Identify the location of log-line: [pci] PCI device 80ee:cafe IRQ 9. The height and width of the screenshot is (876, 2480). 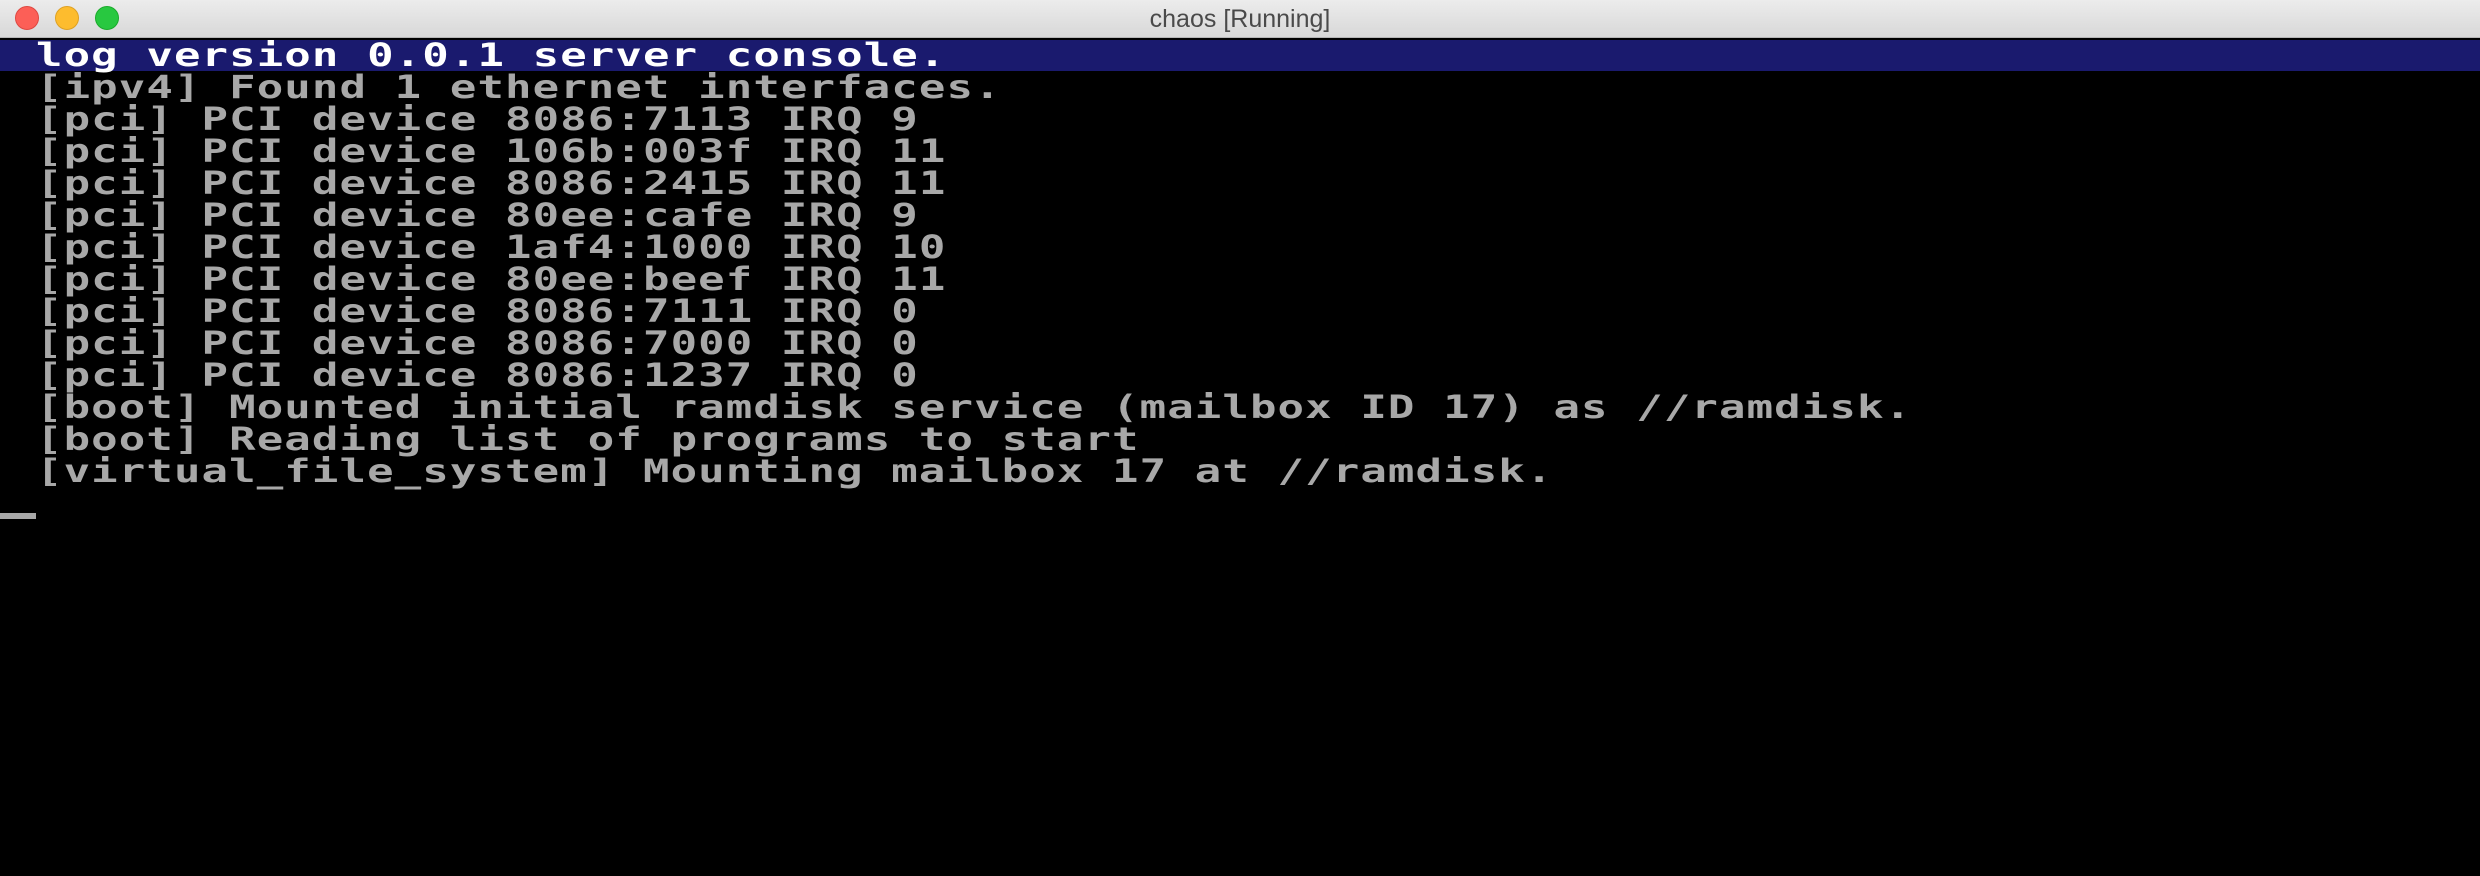
(477, 215).